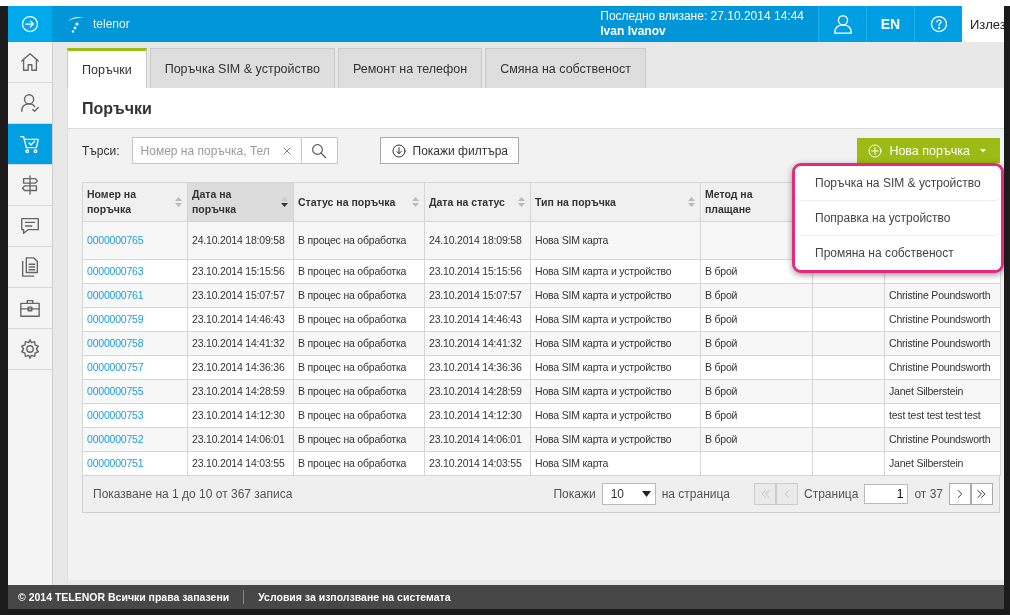  I want to click on enter-button, so click(30, 24).